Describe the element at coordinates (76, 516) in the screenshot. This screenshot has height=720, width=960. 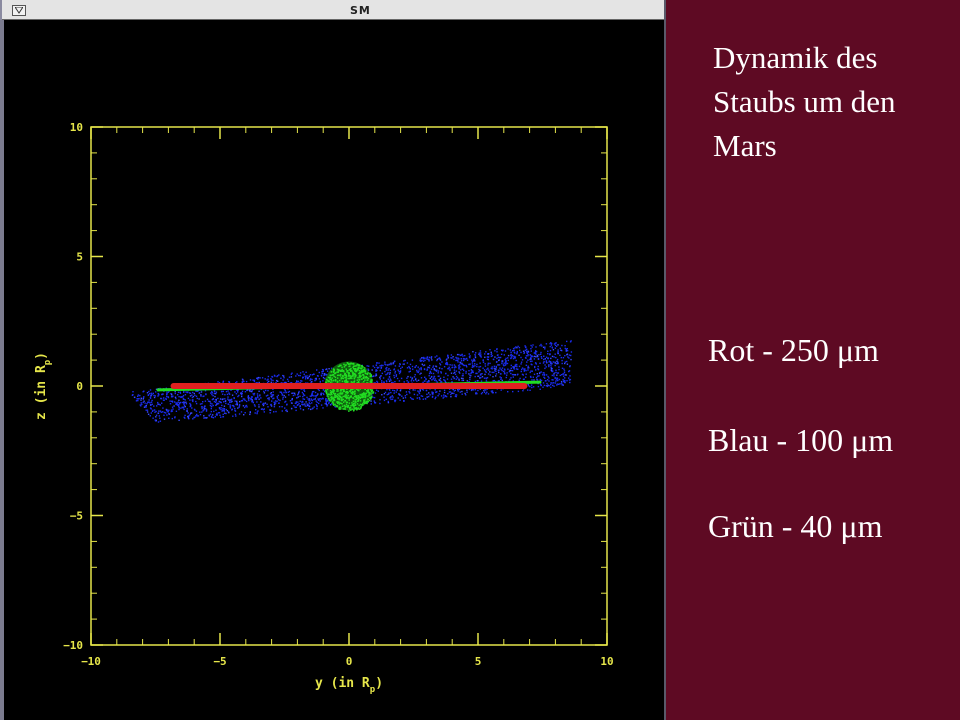
I see `y-tick-label: −5` at that location.